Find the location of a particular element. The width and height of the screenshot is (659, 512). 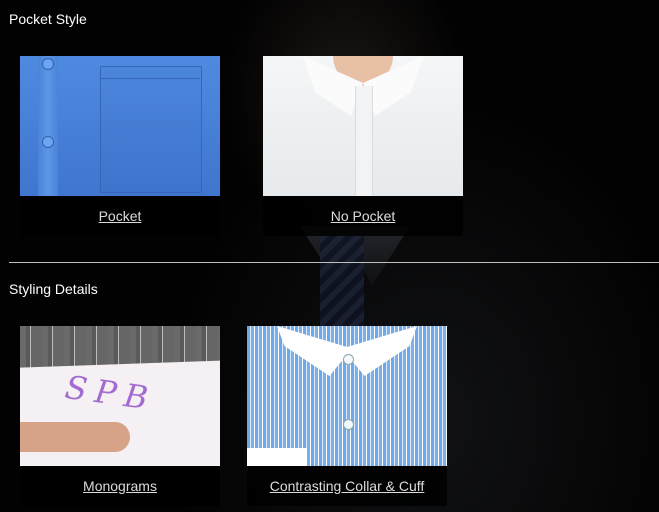

section-divider is located at coordinates (334, 262).